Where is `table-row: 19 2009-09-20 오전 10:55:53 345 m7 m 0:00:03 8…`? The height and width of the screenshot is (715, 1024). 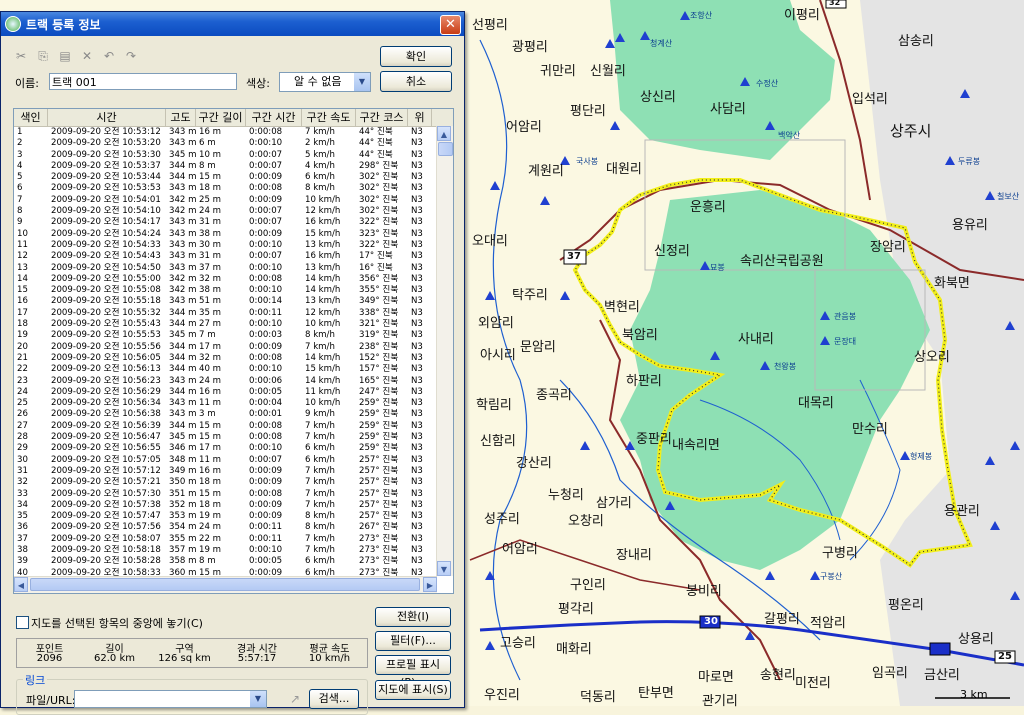 table-row: 19 2009-09-20 오전 10:55:53 345 m7 m 0:00:03 8… is located at coordinates (233, 335).